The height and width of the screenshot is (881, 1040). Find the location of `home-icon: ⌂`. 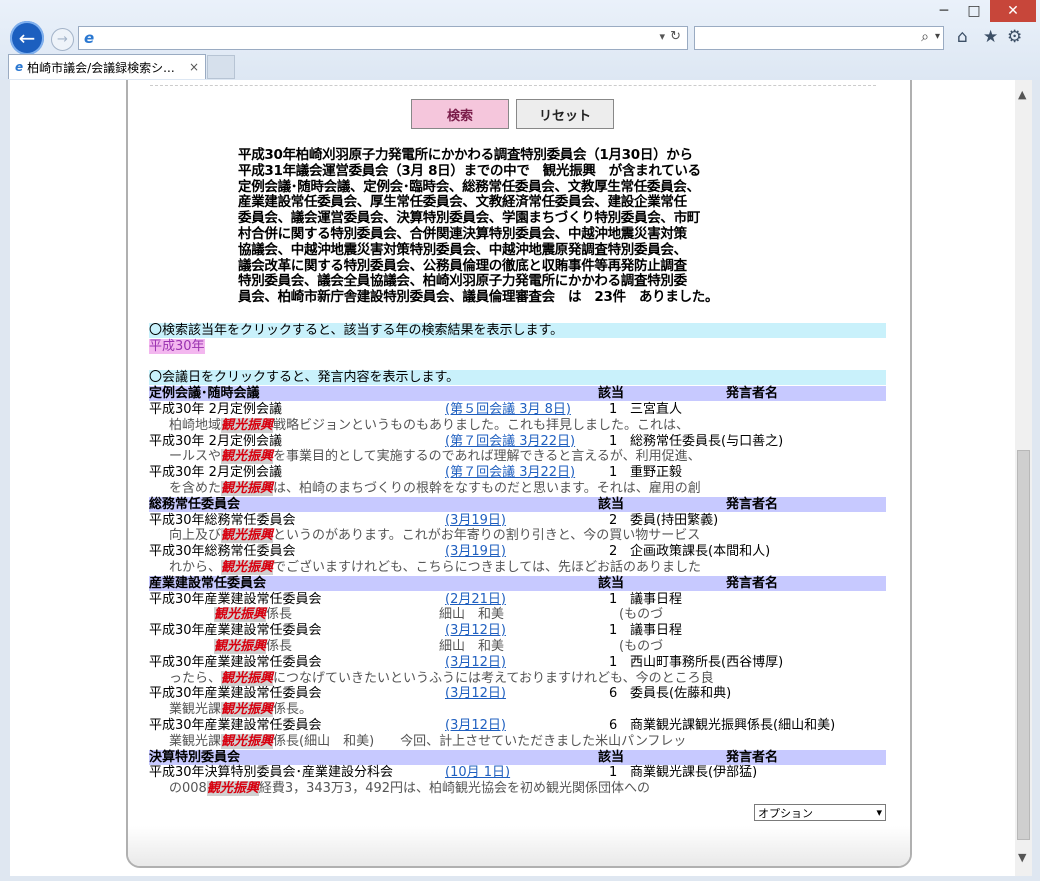

home-icon: ⌂ is located at coordinates (962, 37).